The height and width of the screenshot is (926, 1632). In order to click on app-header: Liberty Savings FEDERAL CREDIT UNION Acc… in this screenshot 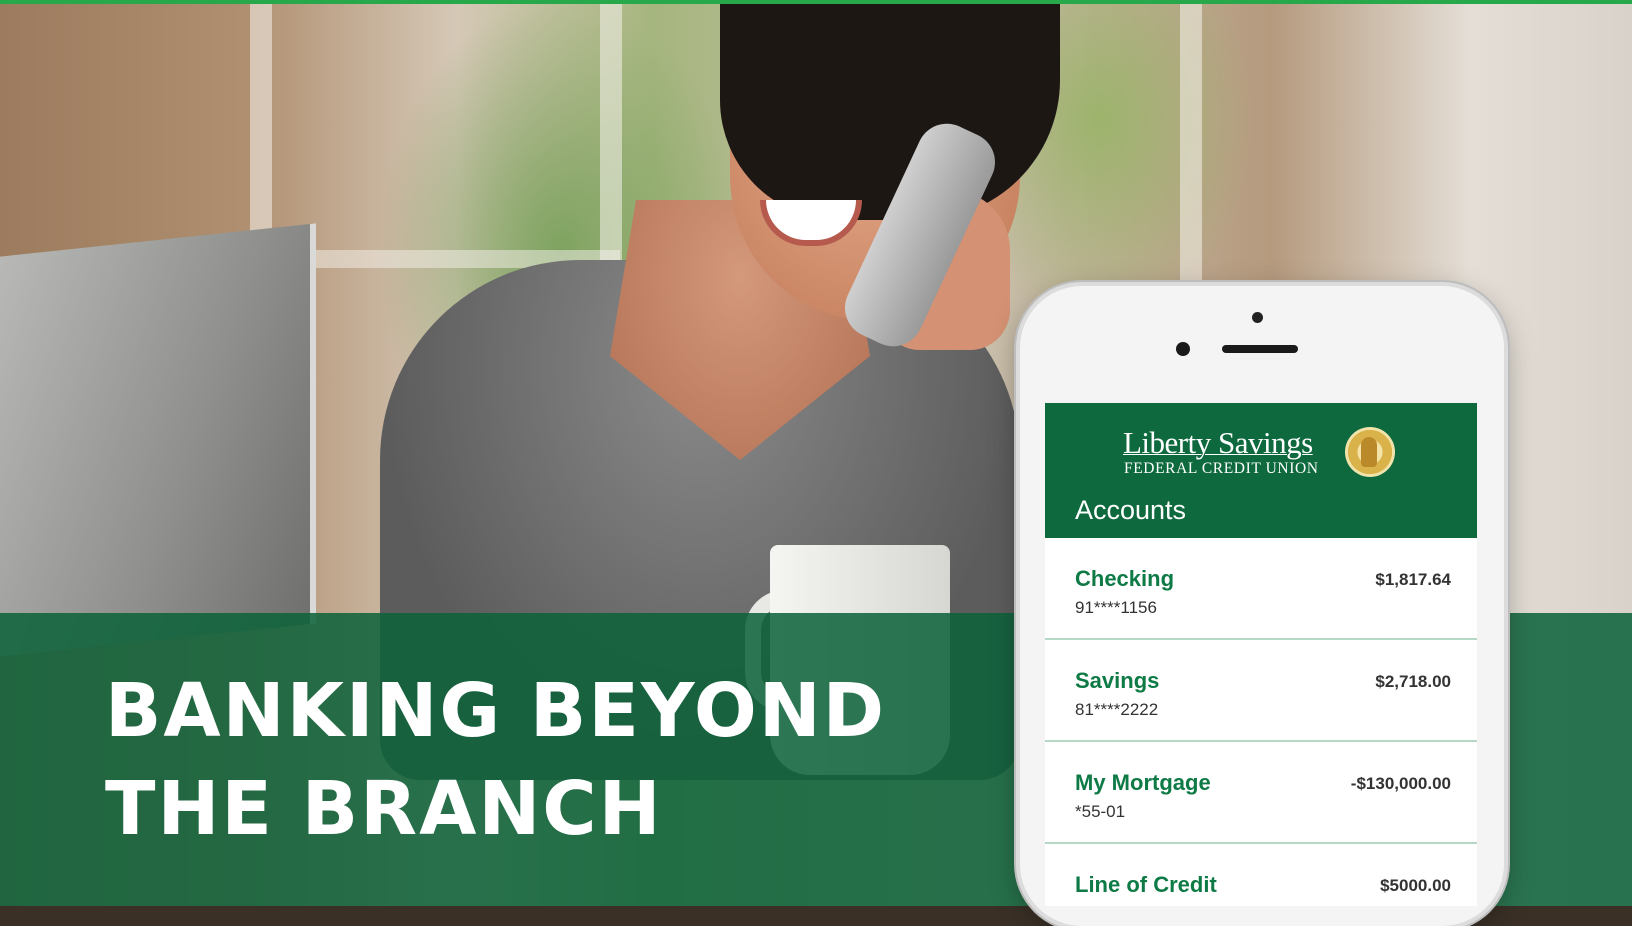, I will do `click(1261, 470)`.